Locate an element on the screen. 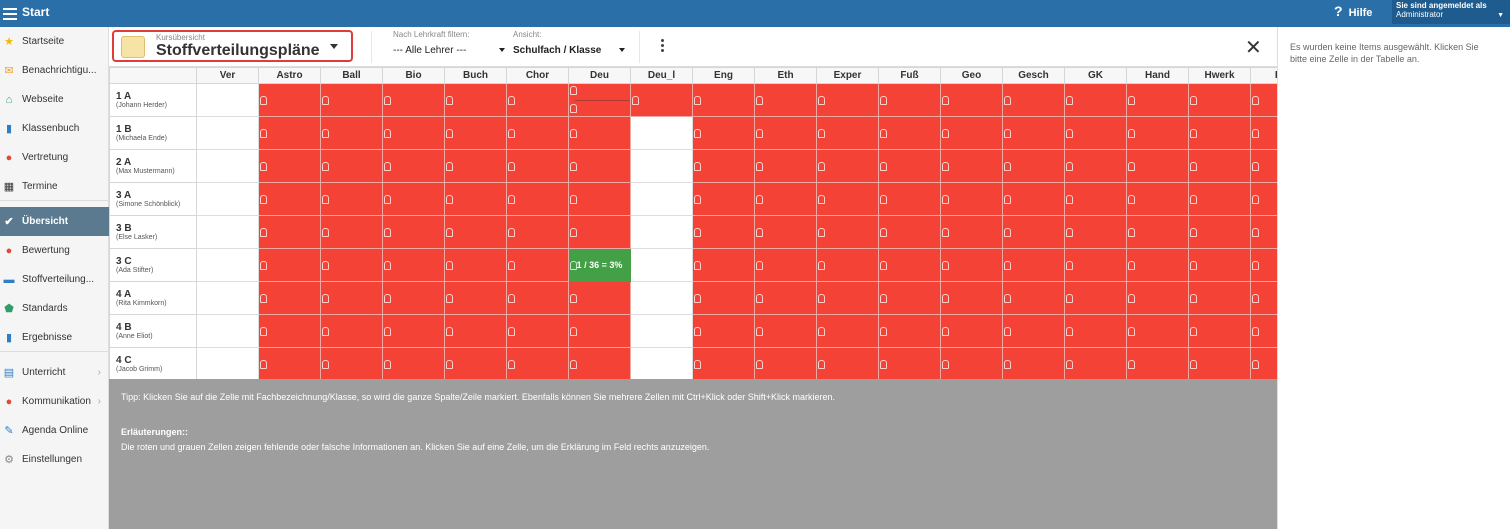 This screenshot has height=529, width=1510. user-menu: Sie sind angemeldet als Administrator ▼ is located at coordinates (1451, 12).